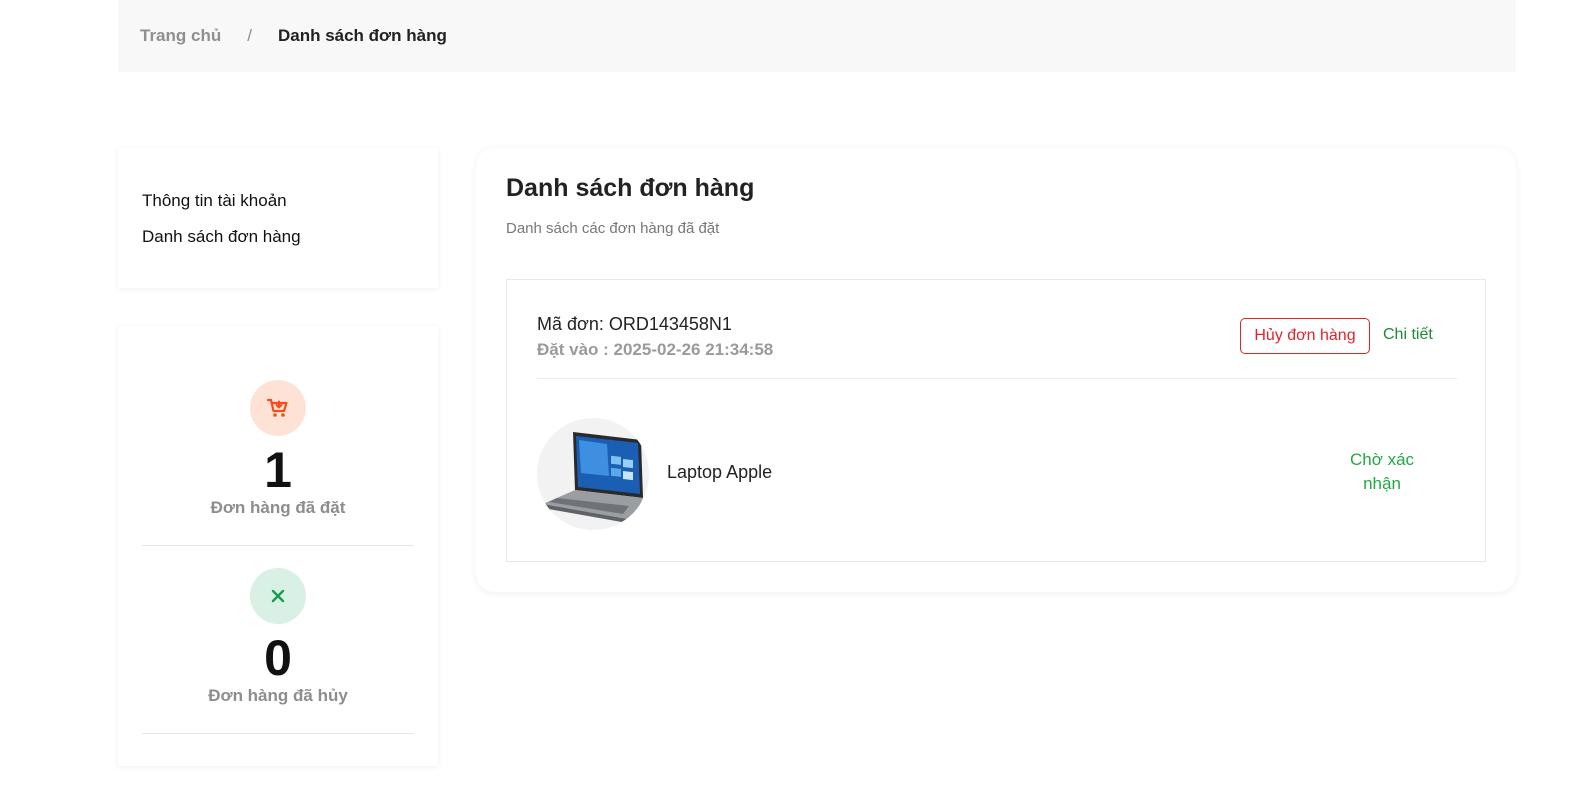 This screenshot has width=1596, height=811. Describe the element at coordinates (613, 228) in the screenshot. I see `page-subtitle: Danh sách các đơn hàng đã đặt` at that location.